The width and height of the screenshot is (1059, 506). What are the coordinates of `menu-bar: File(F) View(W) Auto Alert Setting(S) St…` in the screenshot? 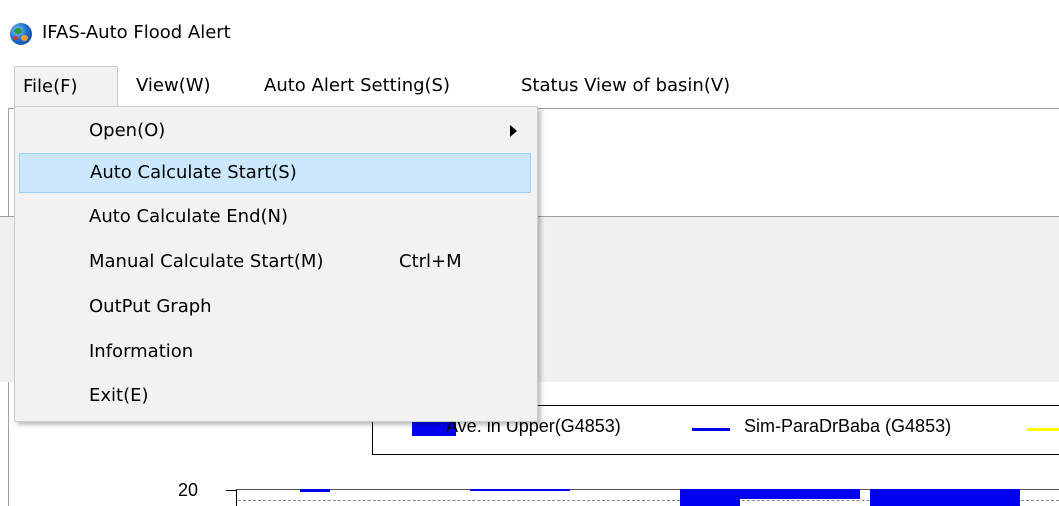 It's located at (533, 87).